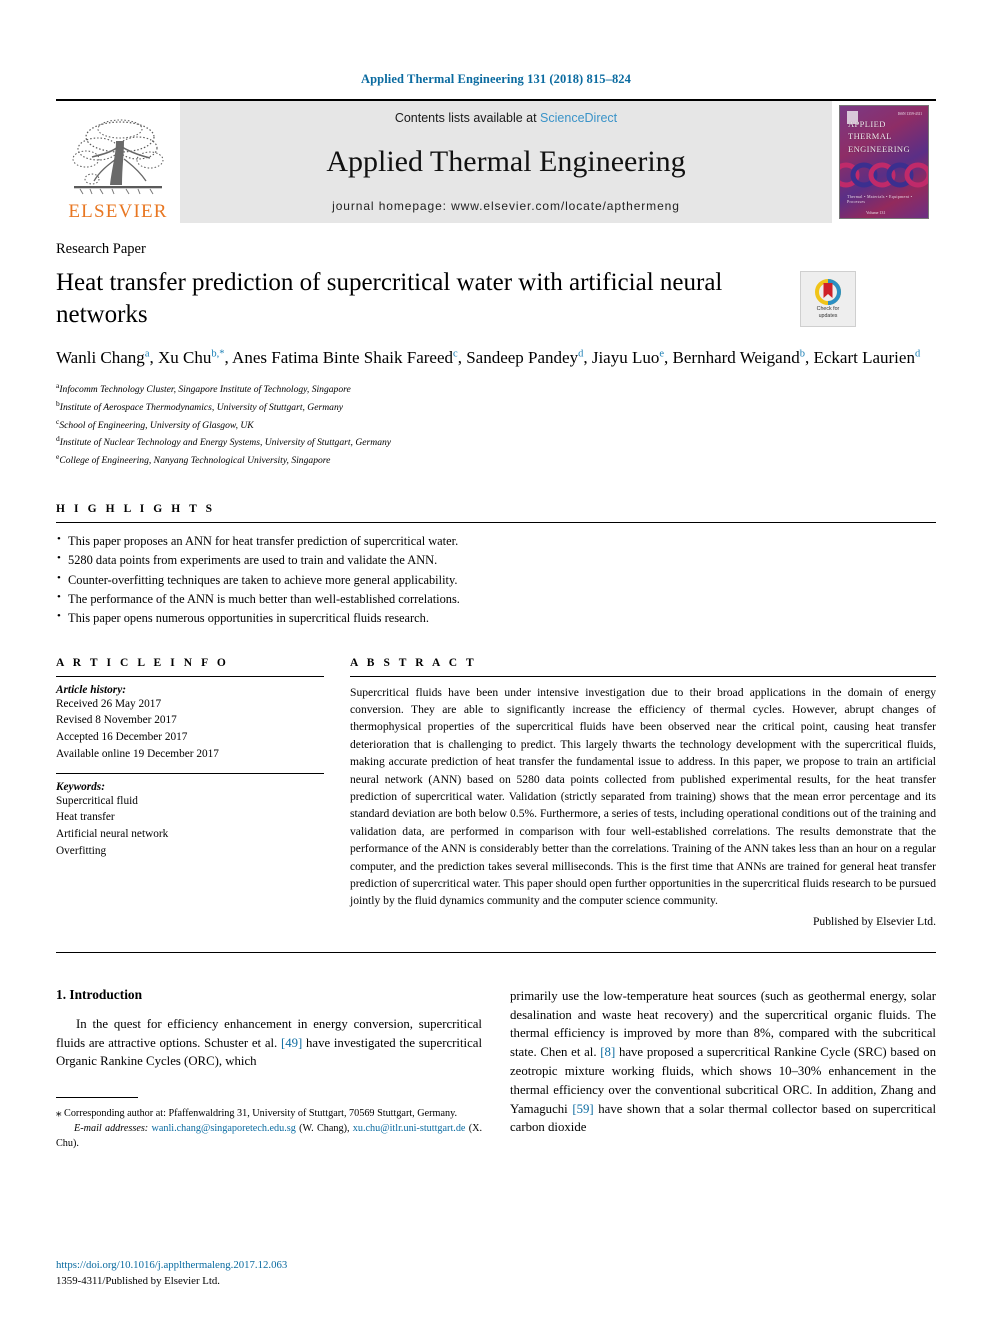 This screenshot has height=1323, width=992. I want to click on section-divider, so click(496, 952).